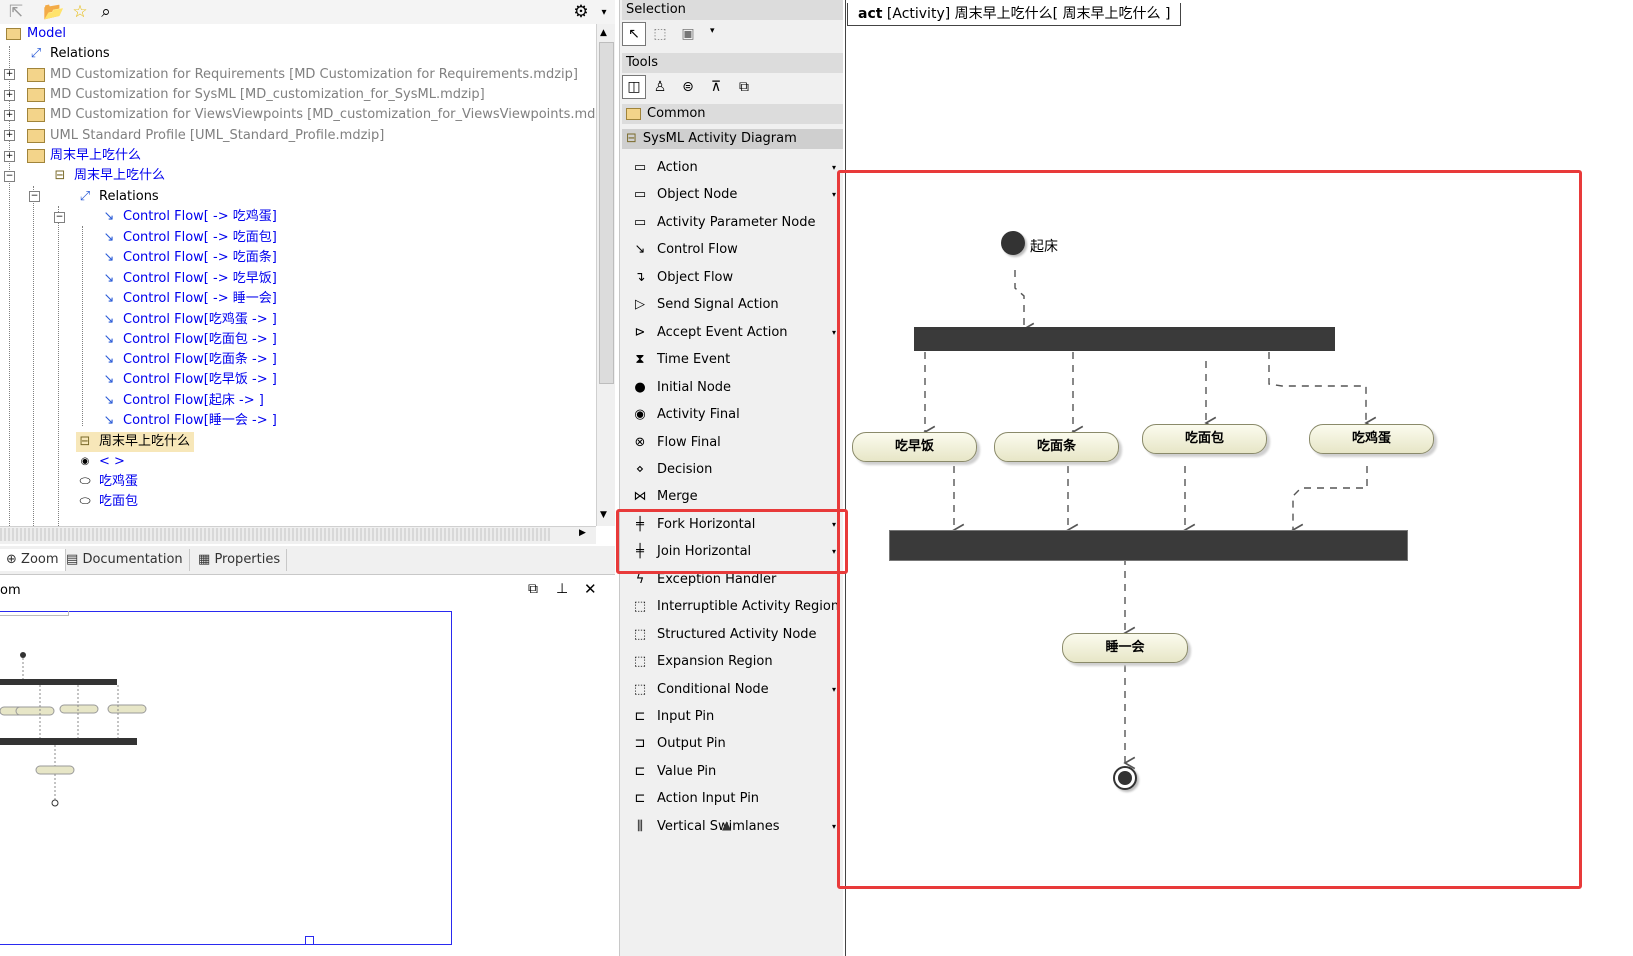 The width and height of the screenshot is (1633, 956). I want to click on palette-item-expansion-region: ⬚ Expansion Region, so click(732, 661).